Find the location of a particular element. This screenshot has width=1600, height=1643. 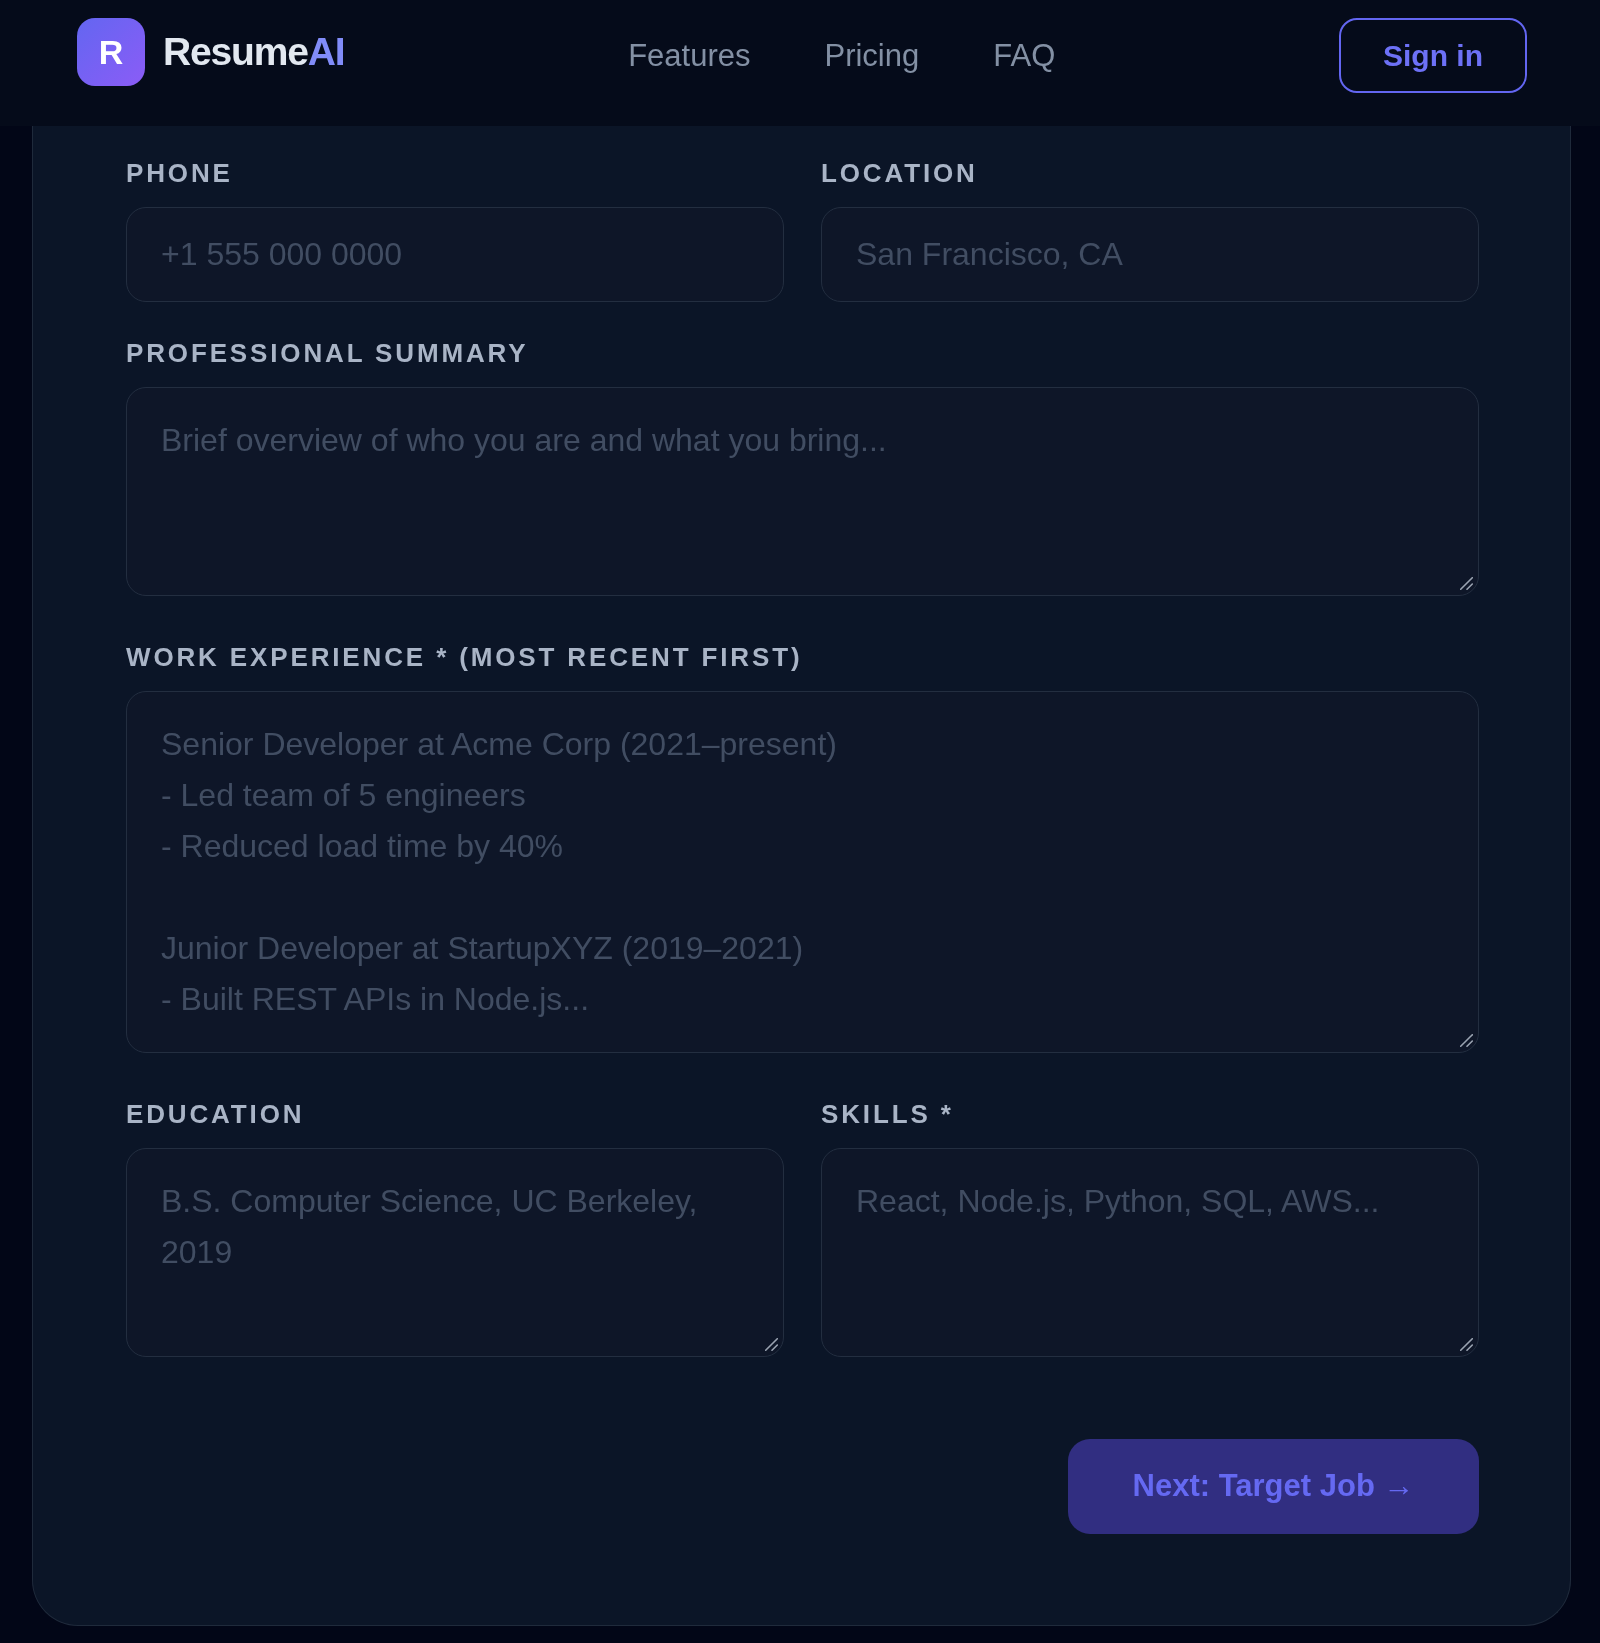

field-label: PHONE is located at coordinates (180, 173).